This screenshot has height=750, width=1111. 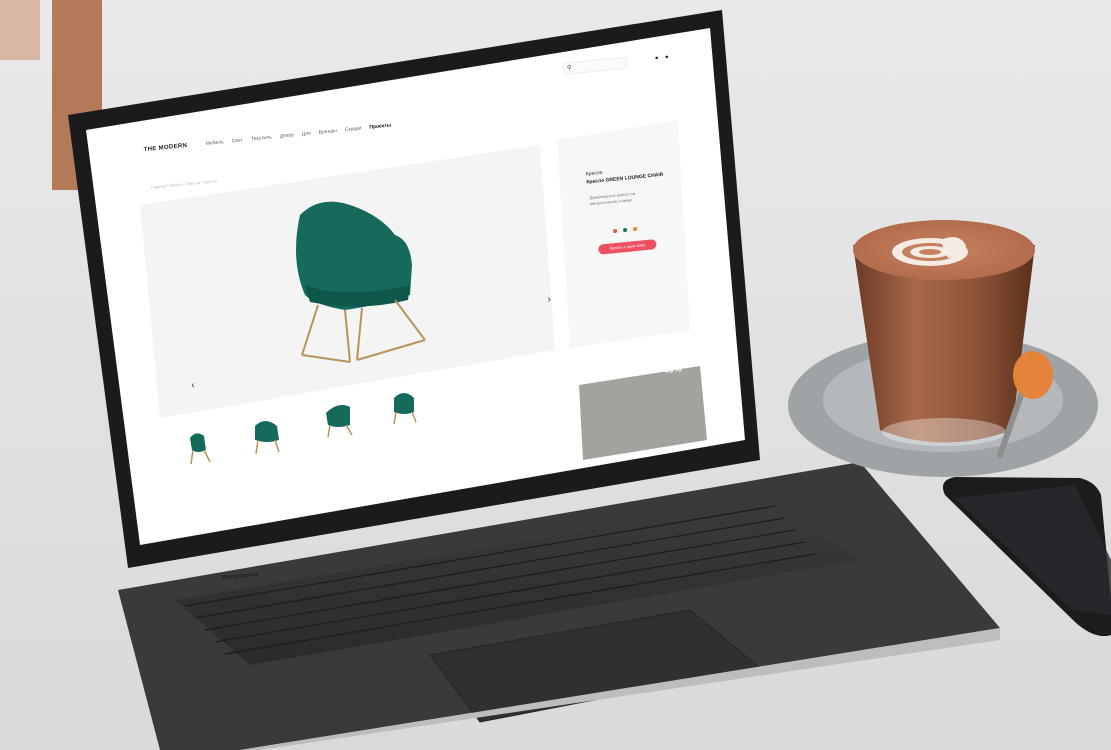 I want to click on nav-item: Свет, so click(x=238, y=140).